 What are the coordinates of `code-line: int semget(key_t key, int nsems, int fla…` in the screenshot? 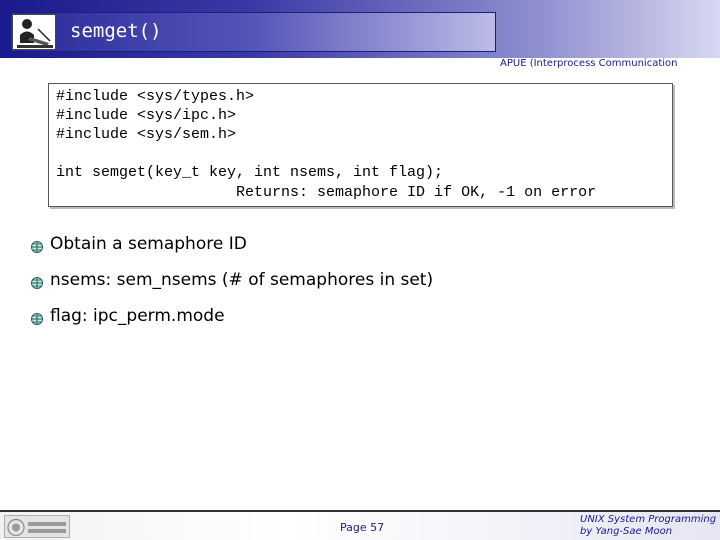 It's located at (250, 172).